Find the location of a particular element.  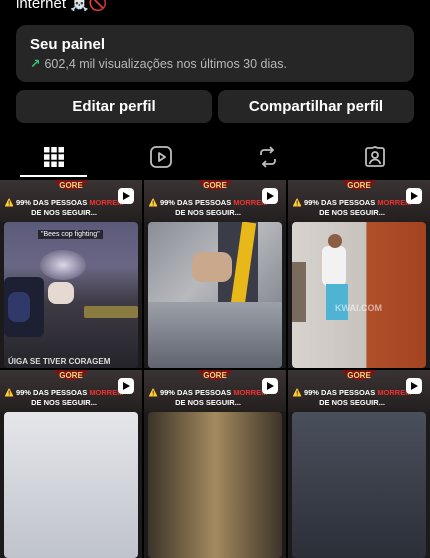

profile-tabs is located at coordinates (215, 157).